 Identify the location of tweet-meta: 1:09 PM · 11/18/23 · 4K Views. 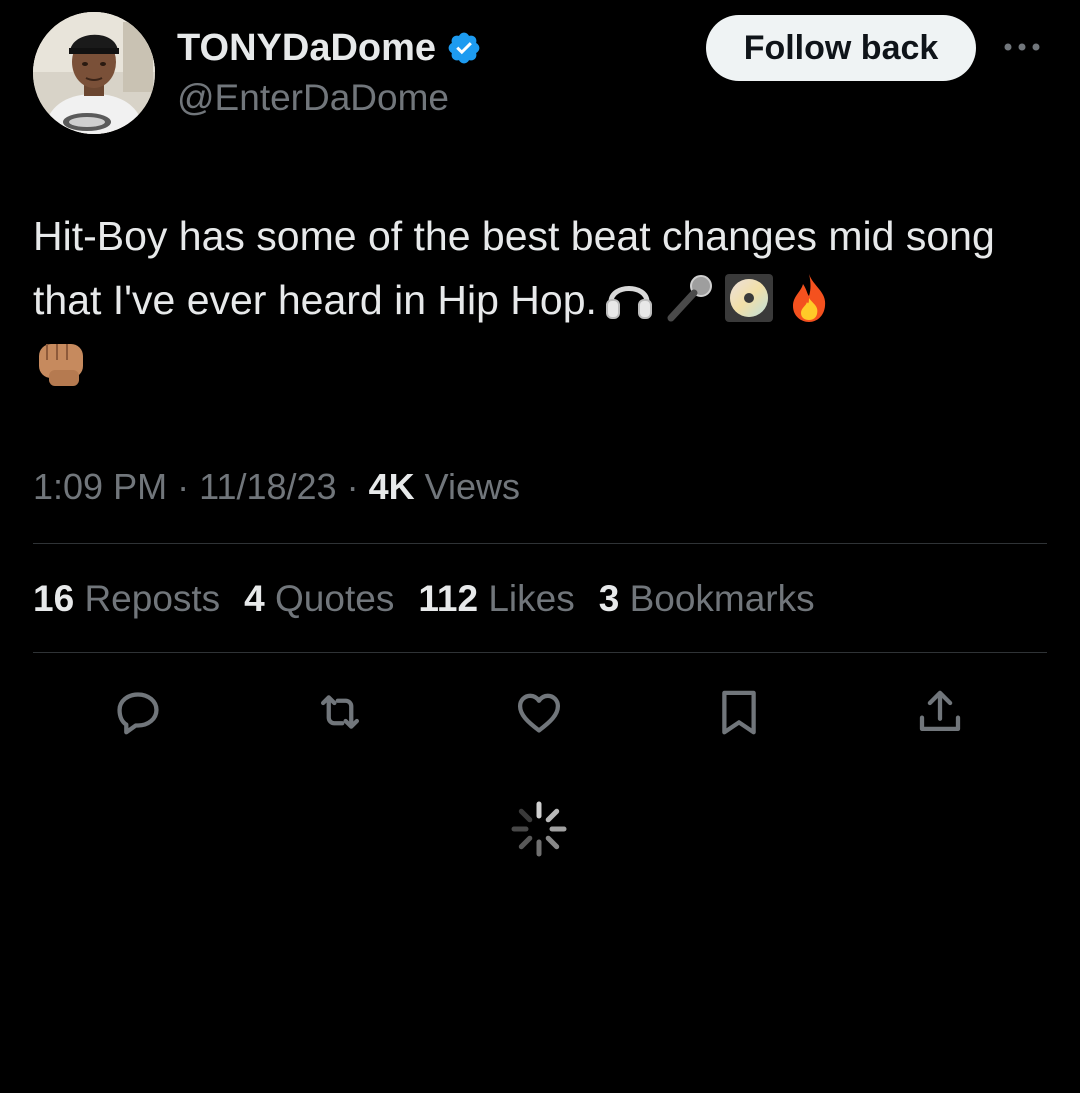
(276, 487).